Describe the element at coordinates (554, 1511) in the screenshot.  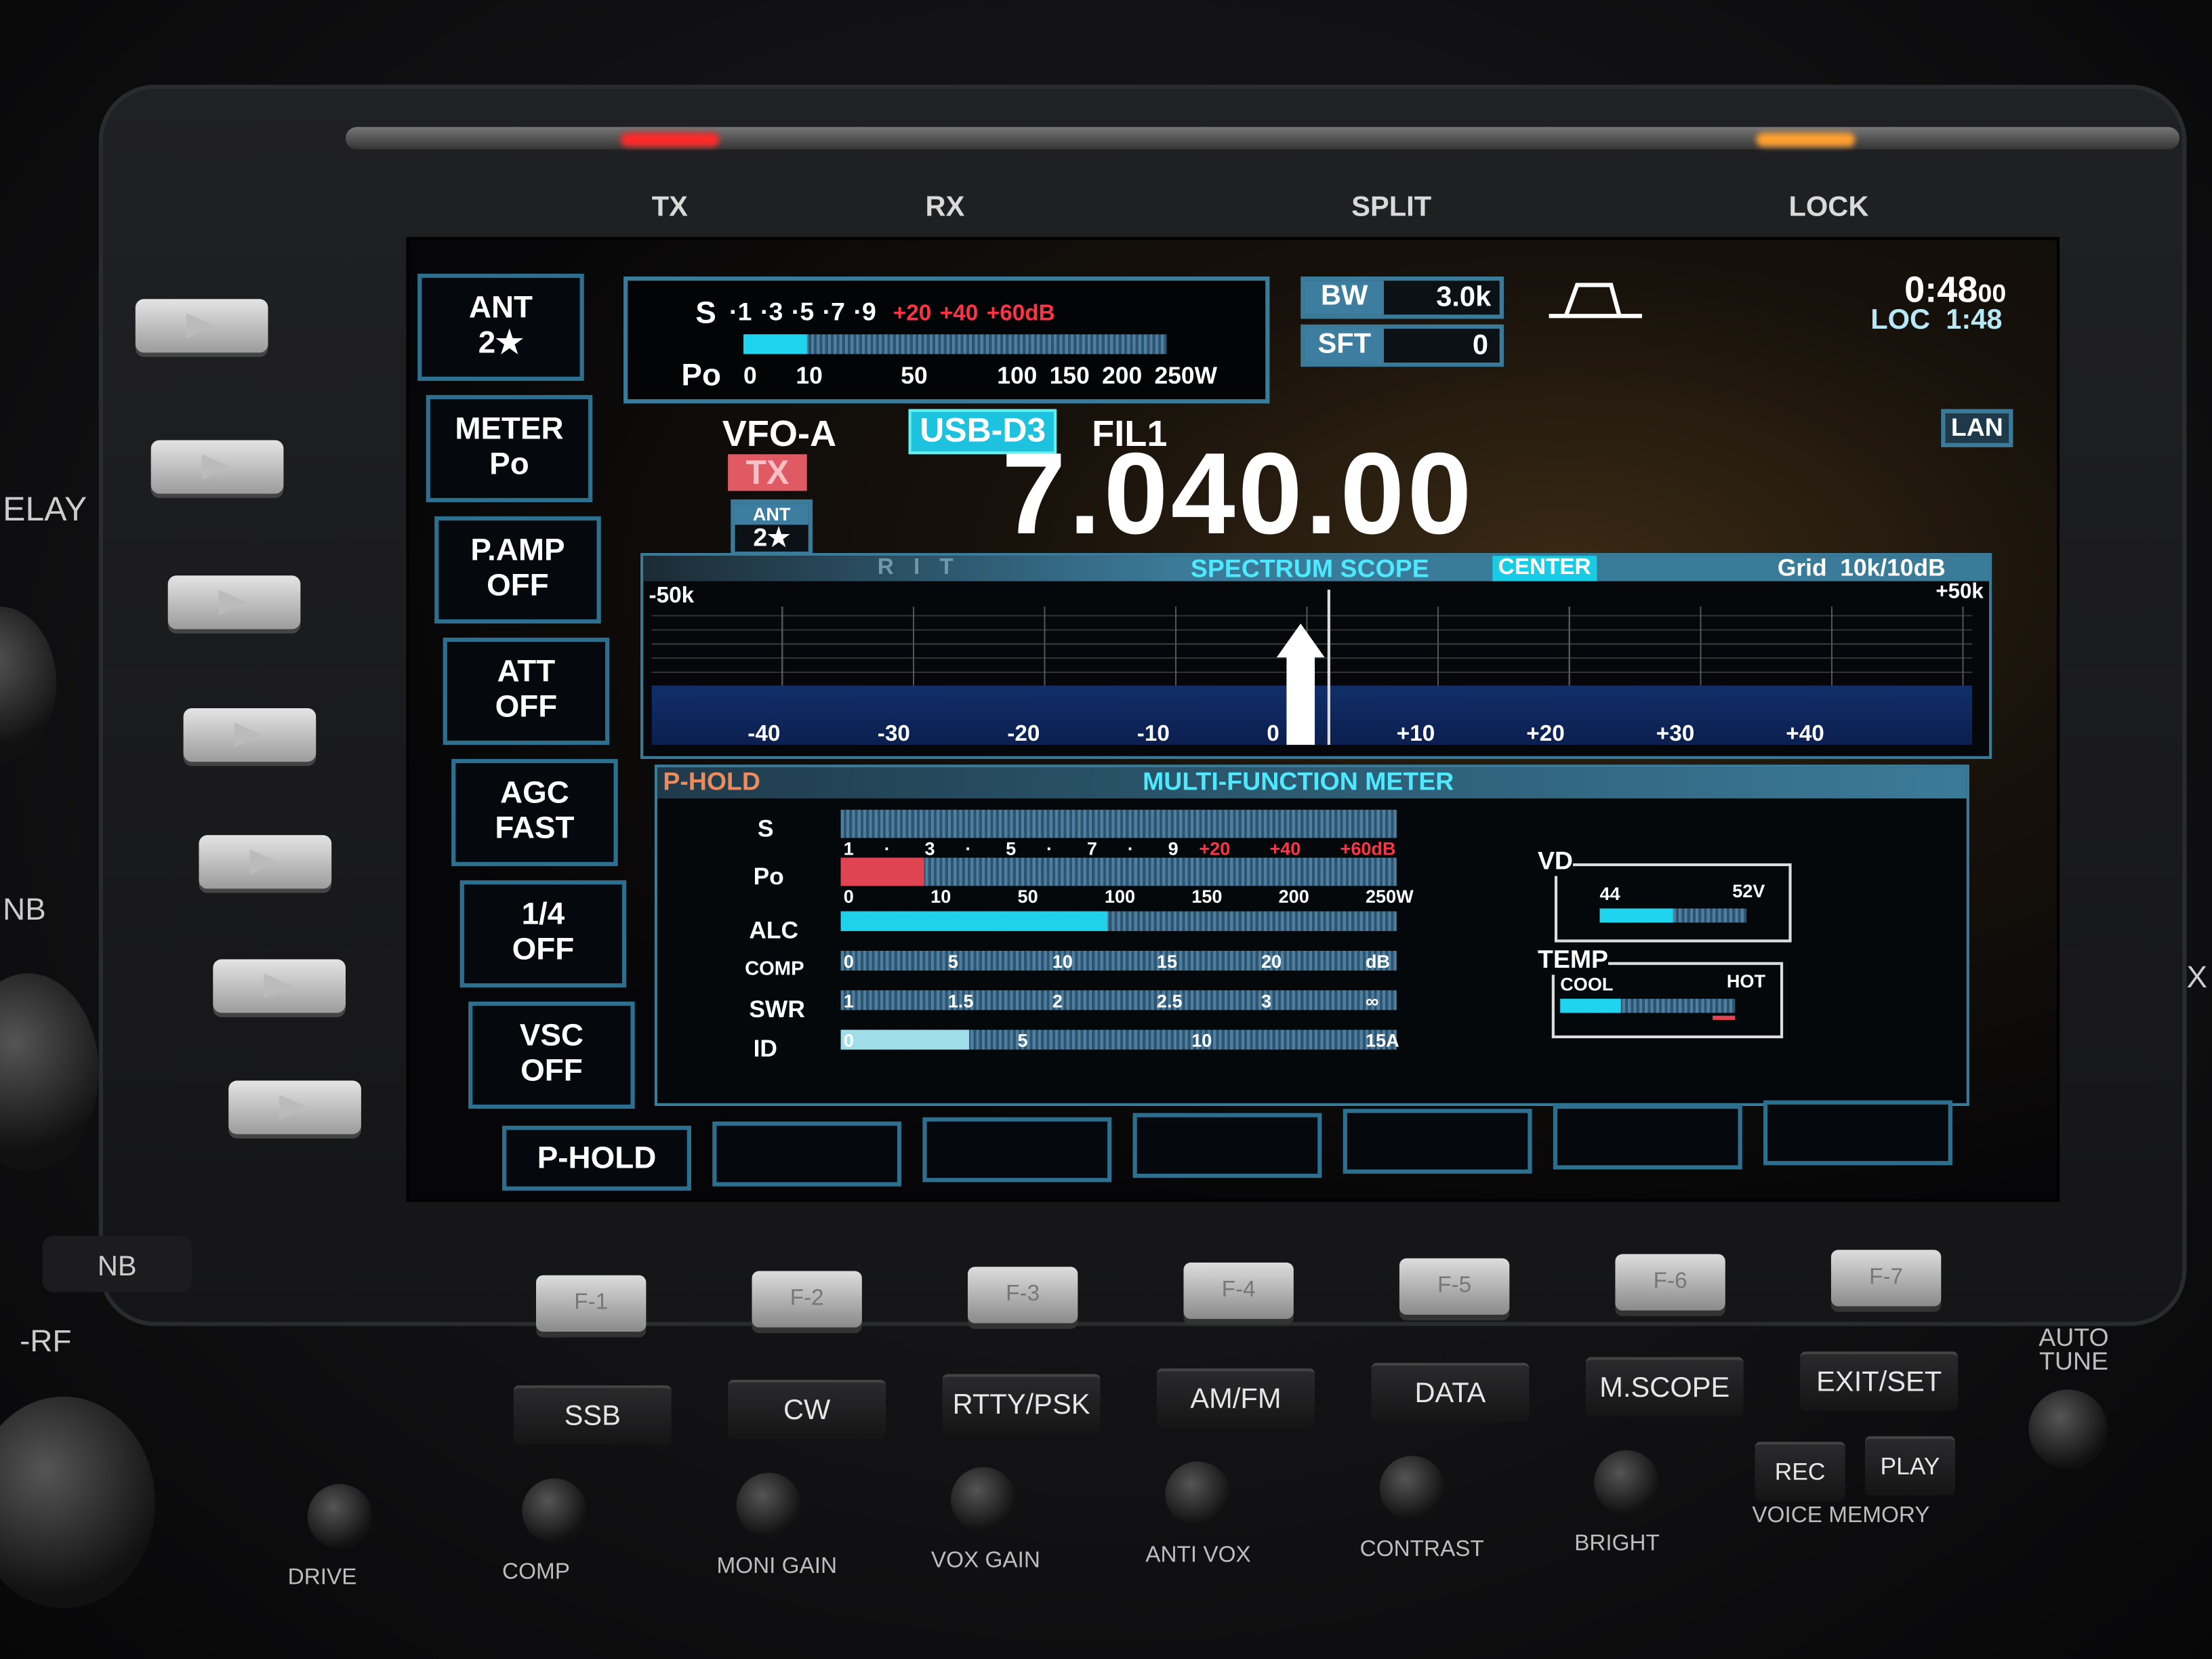
I see `knob-comp` at that location.